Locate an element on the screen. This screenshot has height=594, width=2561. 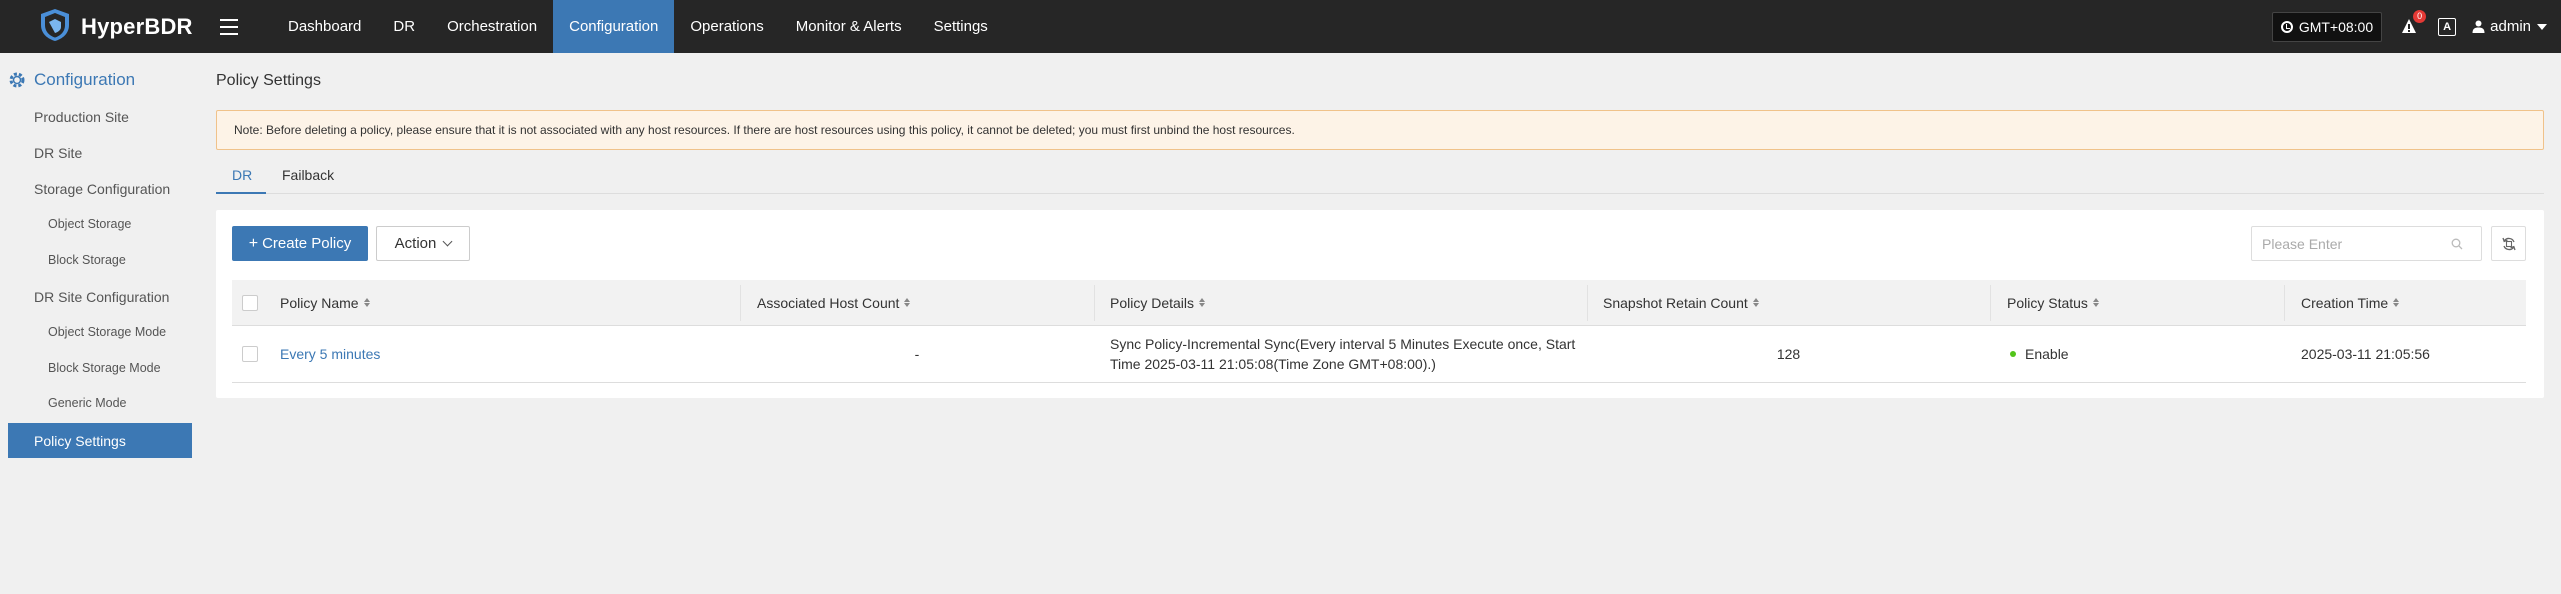
user-name: admin is located at coordinates (2510, 26).